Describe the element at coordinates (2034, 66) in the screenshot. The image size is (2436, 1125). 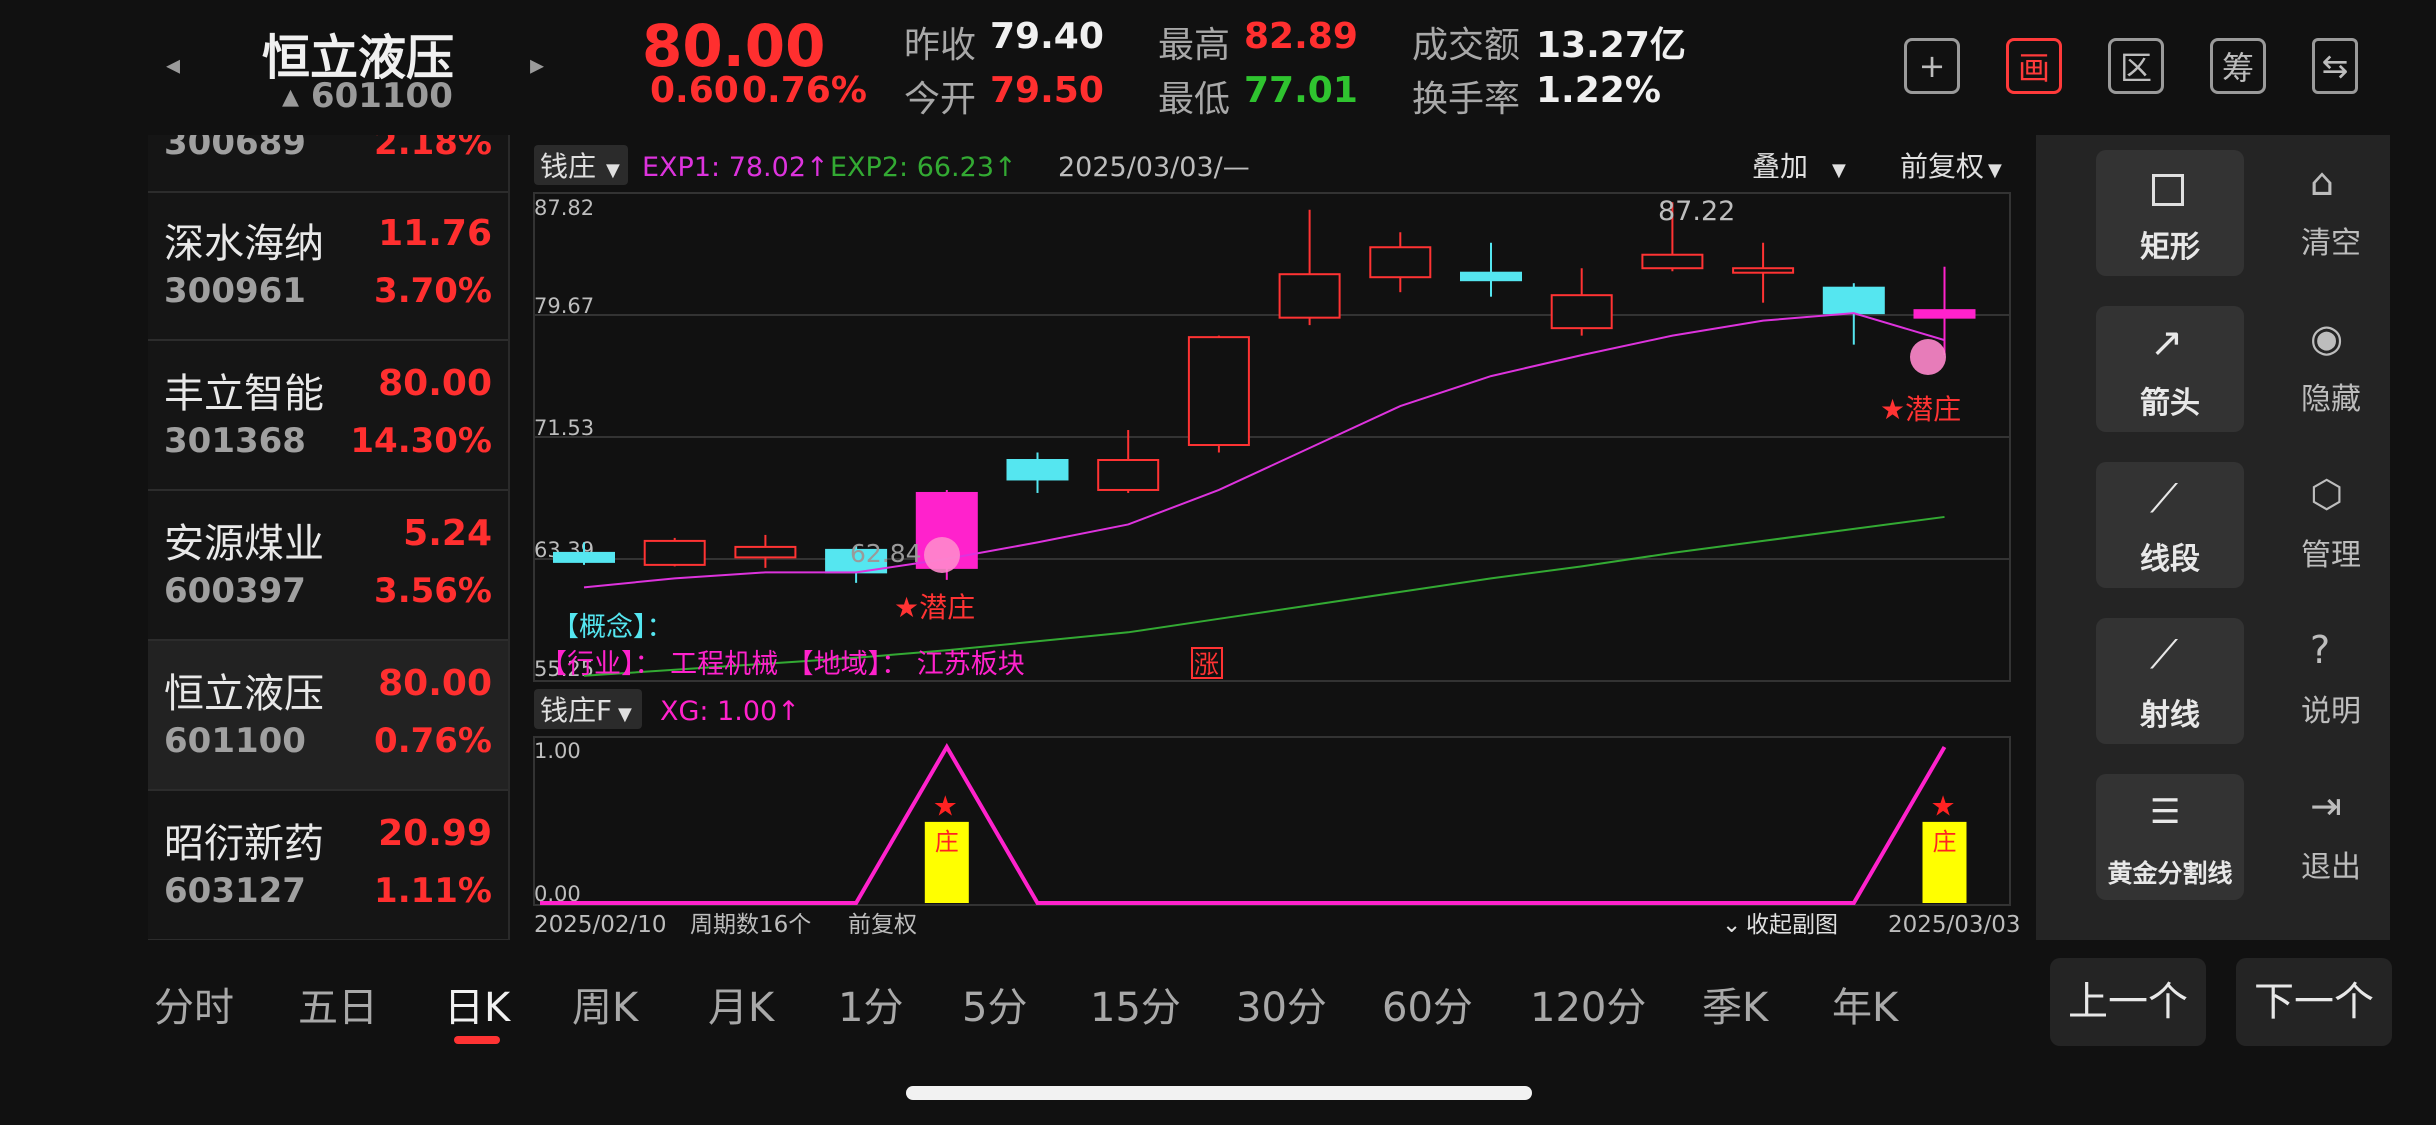
I see `draw-icon: 画` at that location.